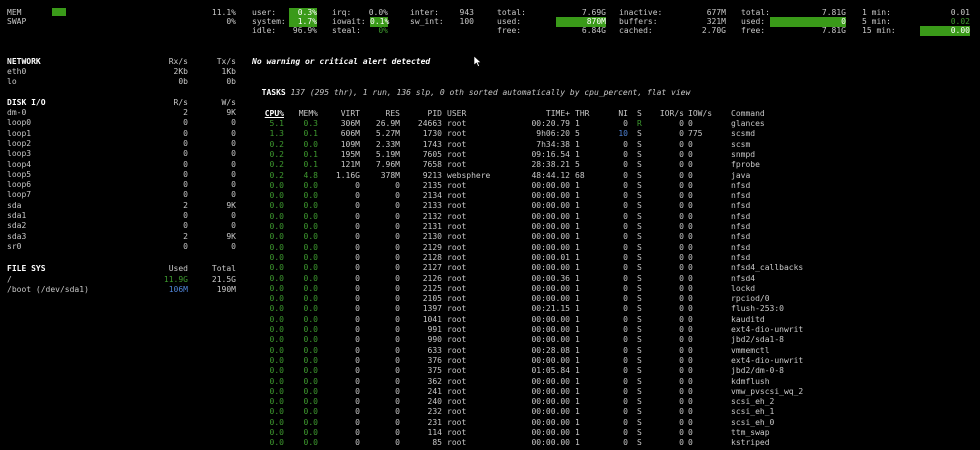  Describe the element at coordinates (426, 114) in the screenshot. I see `column-header-pid: PID` at that location.